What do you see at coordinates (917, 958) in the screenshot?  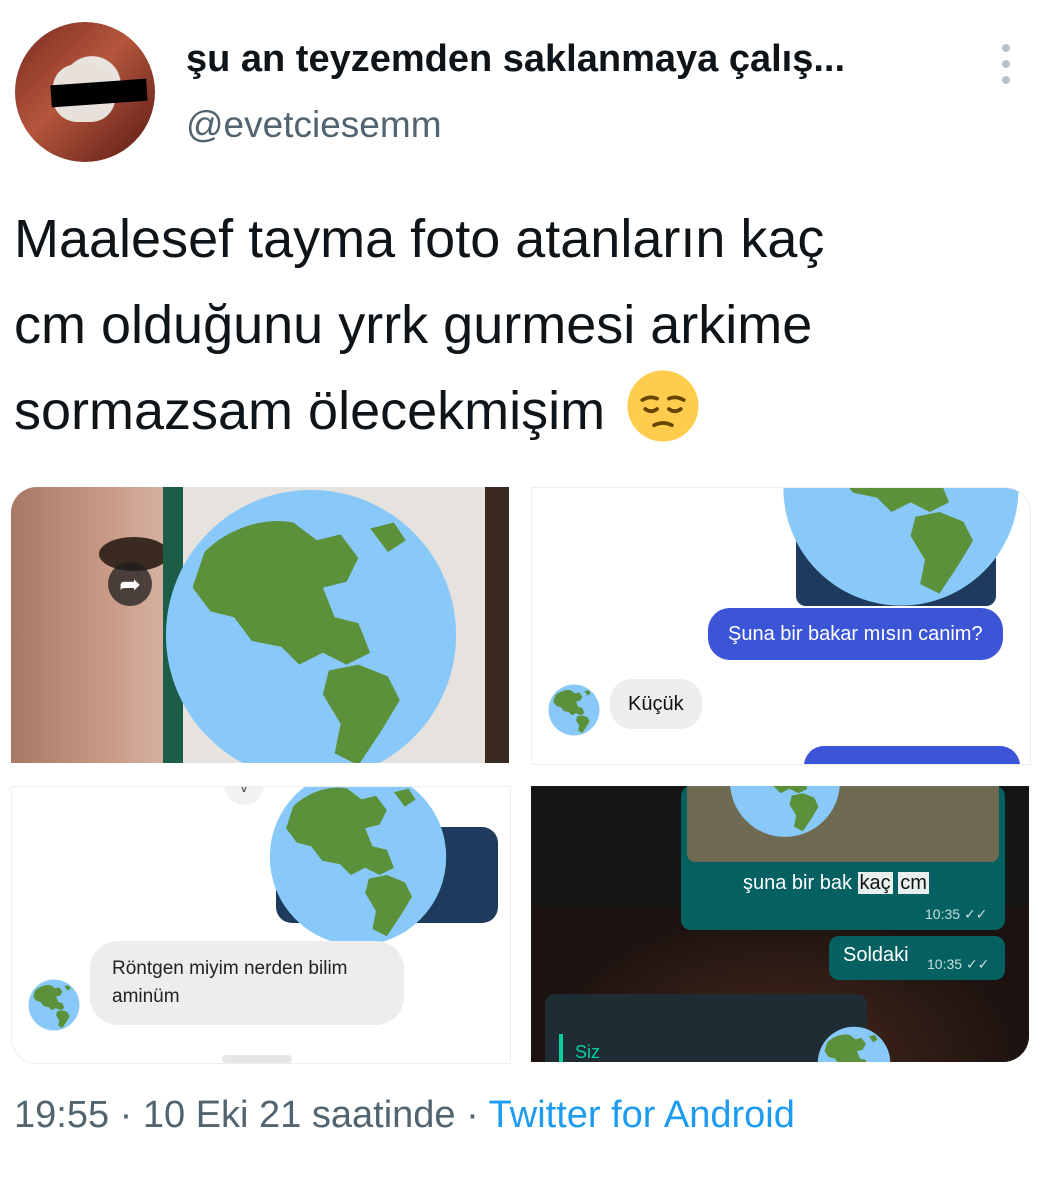 I see `whatsapp-message: Soldaki 10:35 ✓✓` at bounding box center [917, 958].